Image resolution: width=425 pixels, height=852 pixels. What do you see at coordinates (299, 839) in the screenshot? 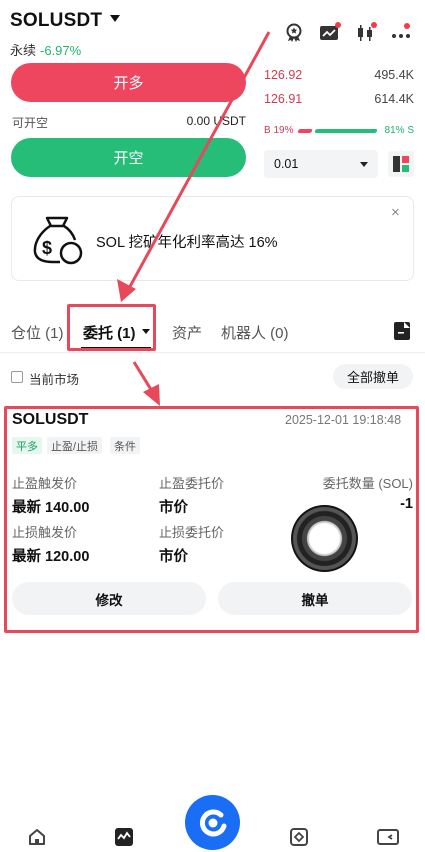
I see `assets-icon` at bounding box center [299, 839].